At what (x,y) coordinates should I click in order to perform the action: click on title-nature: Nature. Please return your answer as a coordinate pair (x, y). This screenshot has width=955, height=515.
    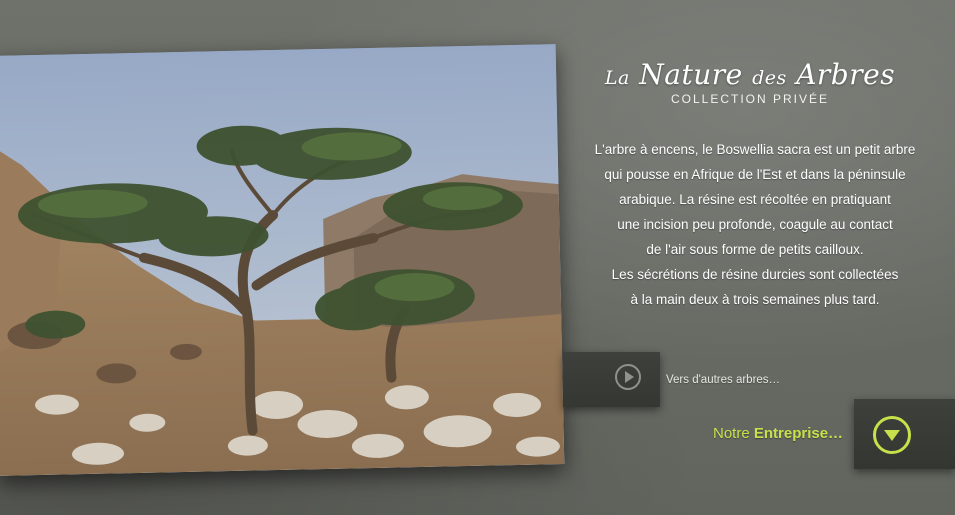
    Looking at the image, I should click on (691, 74).